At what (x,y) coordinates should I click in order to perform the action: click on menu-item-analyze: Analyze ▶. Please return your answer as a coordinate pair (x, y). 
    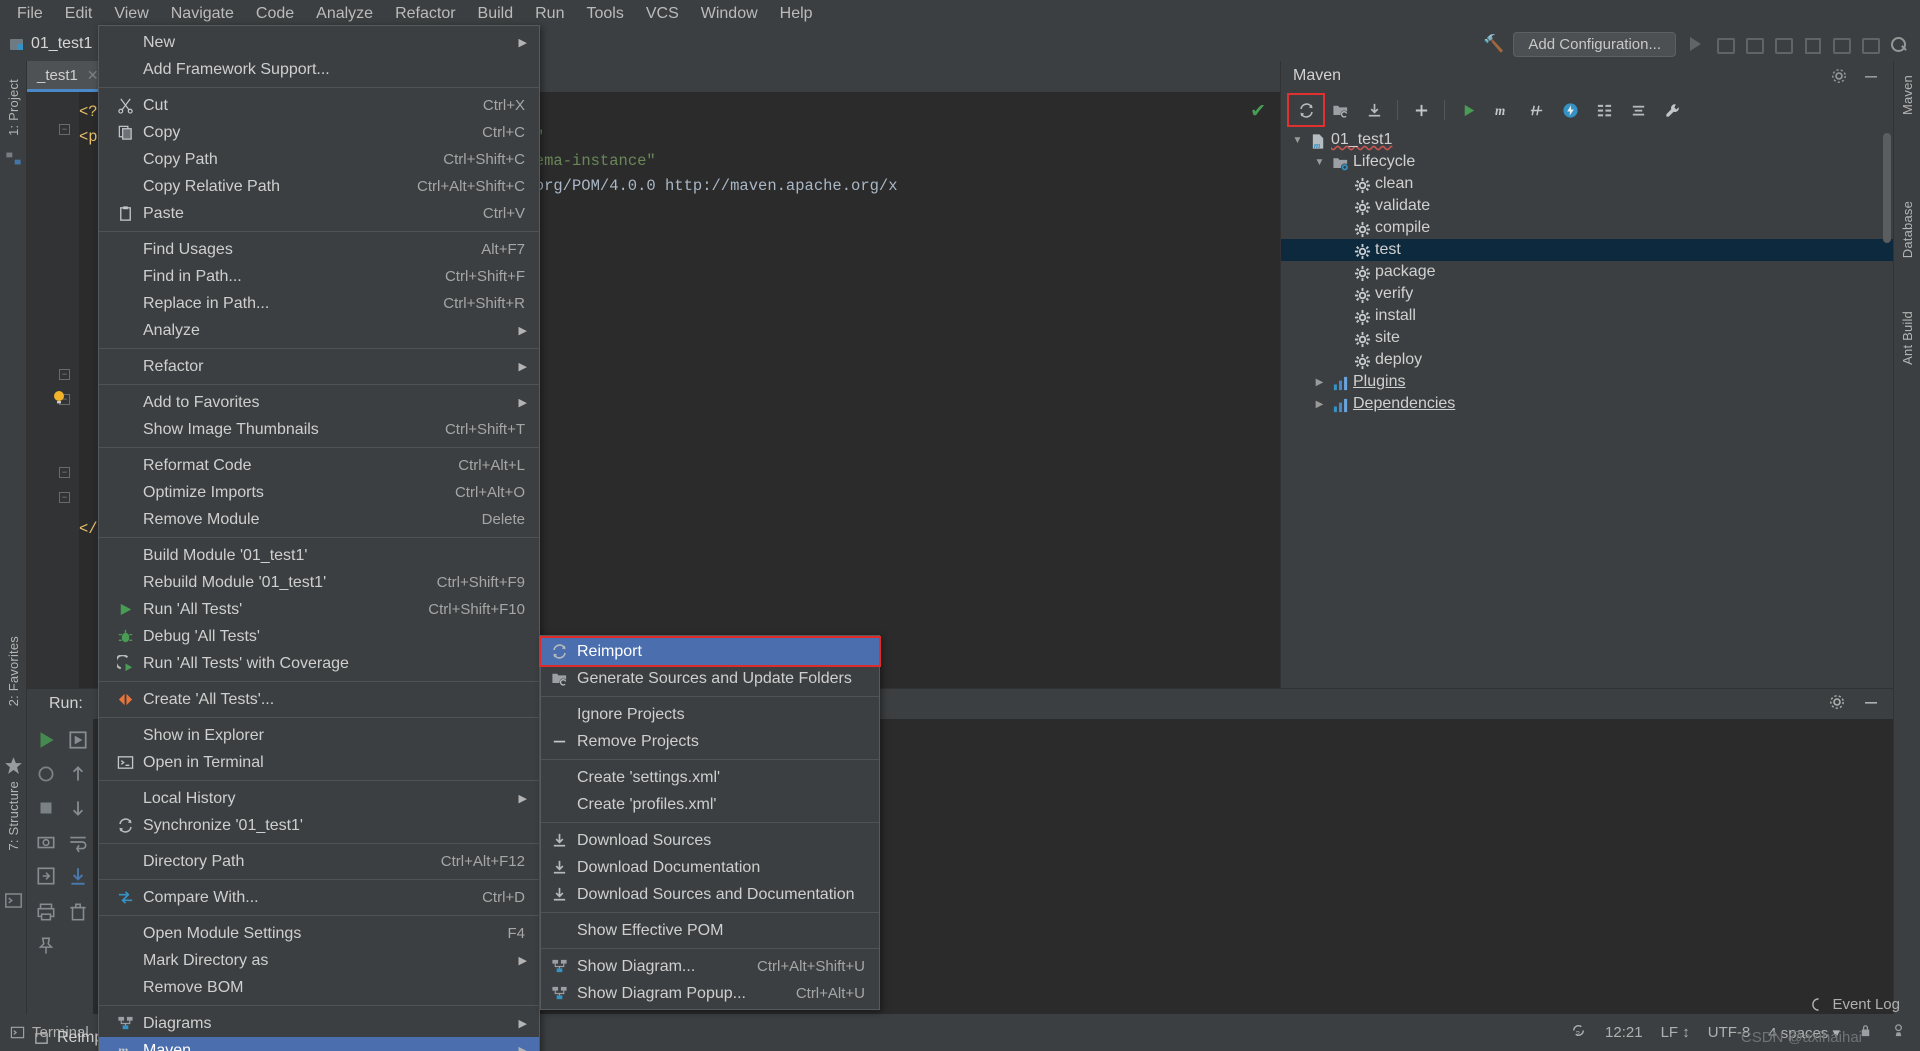
    Looking at the image, I should click on (319, 330).